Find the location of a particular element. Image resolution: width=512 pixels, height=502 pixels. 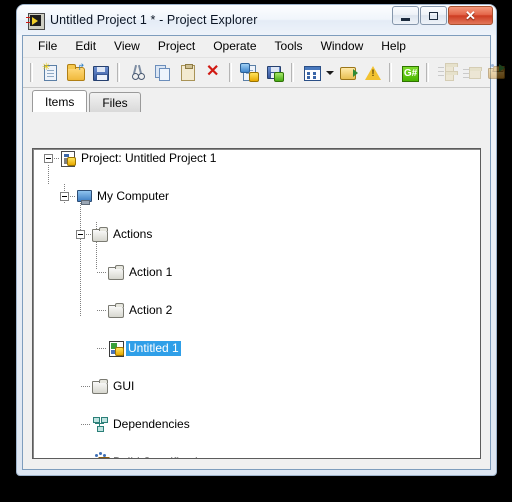

menu-item-operate: Operate is located at coordinates (234, 46).